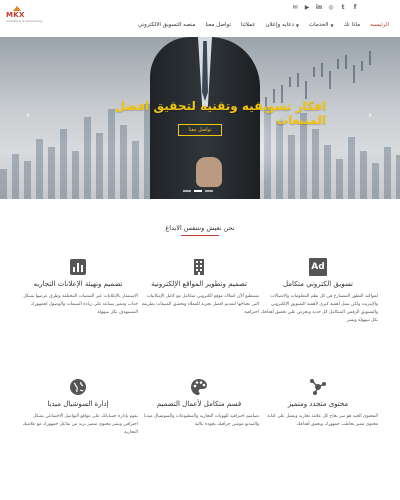 This screenshot has height=500, width=400. I want to click on nav-label: ماذا نك, so click(352, 25).